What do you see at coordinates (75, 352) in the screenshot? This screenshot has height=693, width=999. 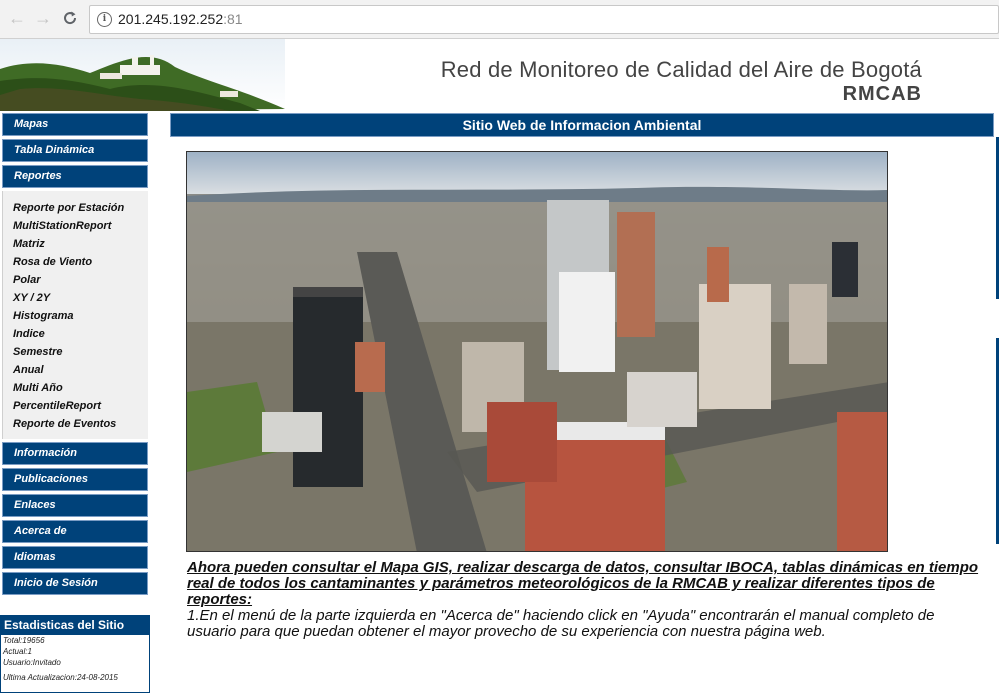 I see `submenu-semestre: Semestre` at bounding box center [75, 352].